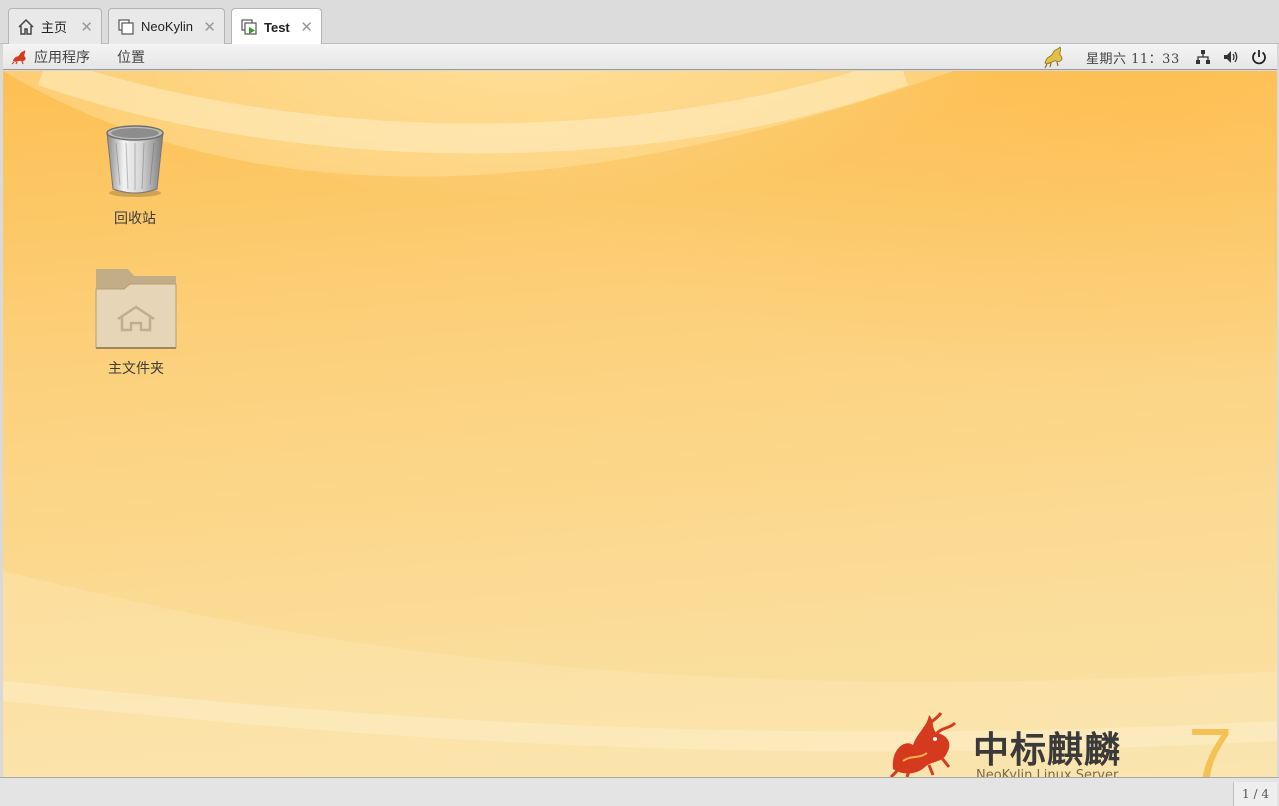 This screenshot has width=1279, height=806. Describe the element at coordinates (639, 22) in the screenshot. I see `vm-tab-strip: 主页 ✕ NeoKylin ✕ Test ✕` at that location.